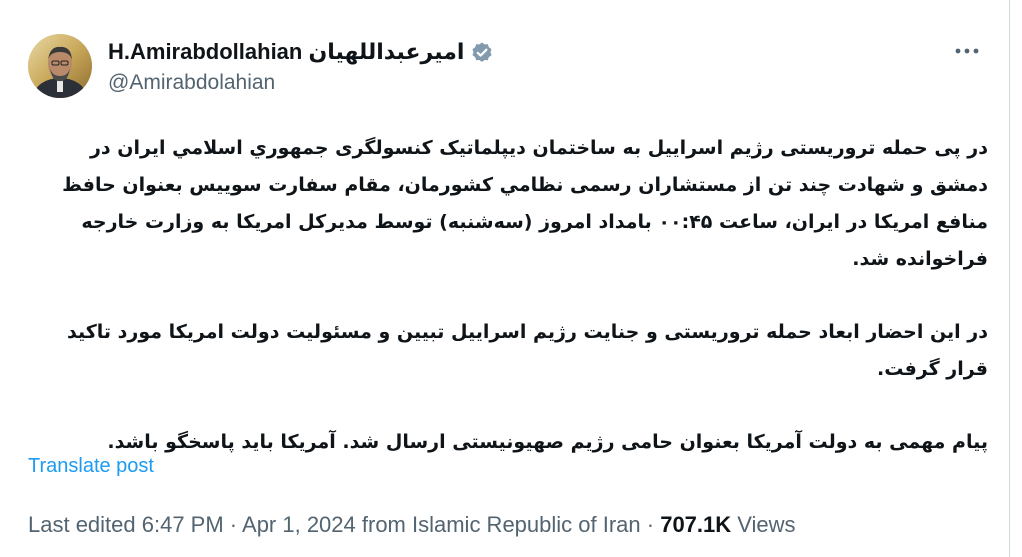 This screenshot has width=1022, height=557. I want to click on author-display-name: H.Amirabdollahian امیرعبداللهیان, so click(286, 52).